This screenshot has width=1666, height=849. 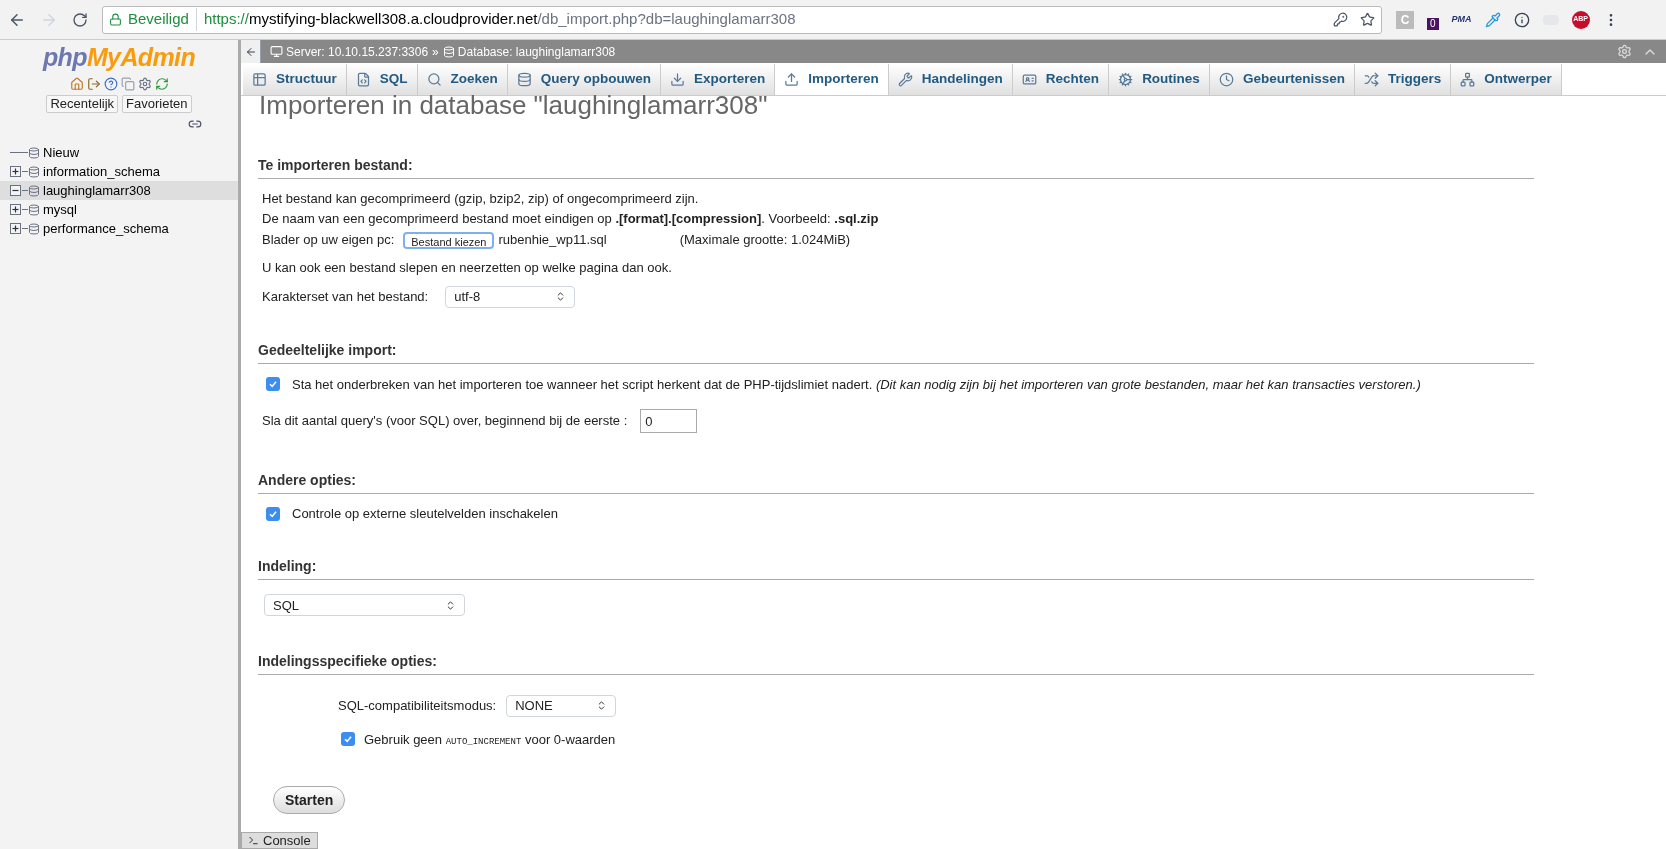 I want to click on shuffle-icon, so click(x=1371, y=79).